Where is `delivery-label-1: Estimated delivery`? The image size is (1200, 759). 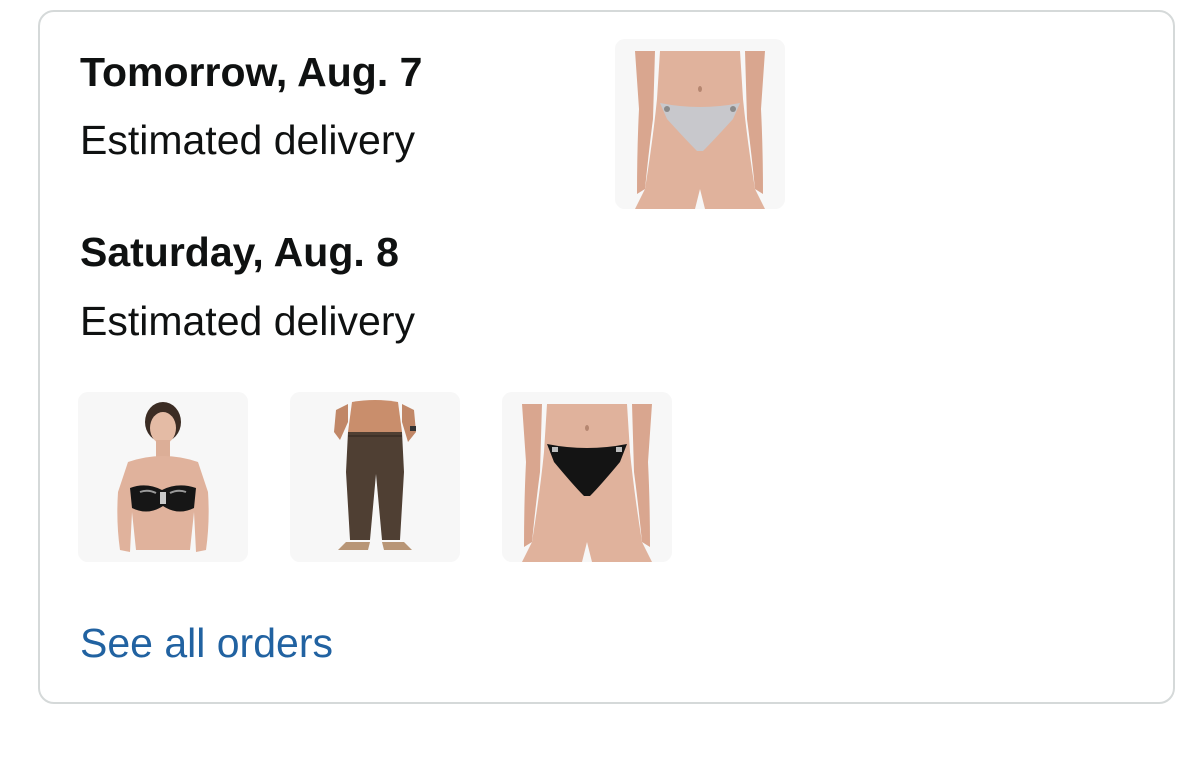 delivery-label-1: Estimated delivery is located at coordinates (247, 140).